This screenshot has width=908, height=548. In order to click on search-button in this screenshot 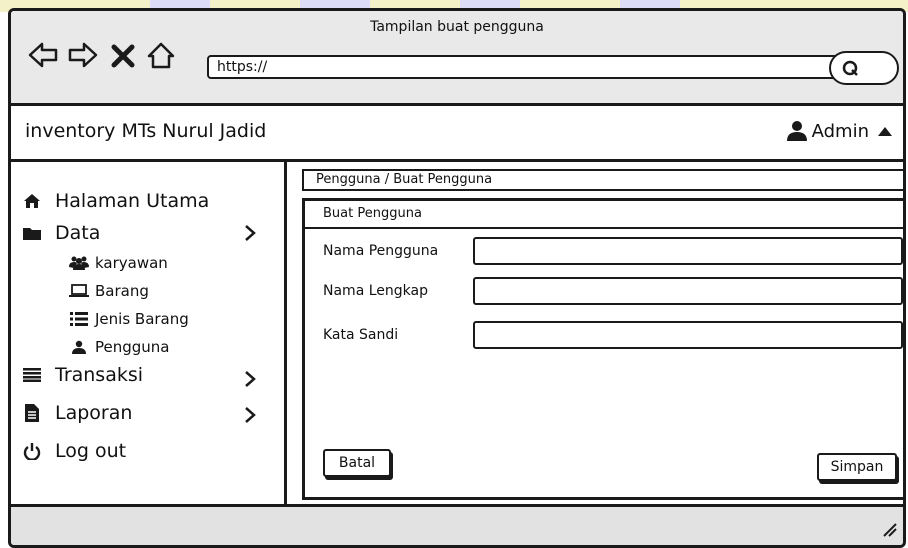, I will do `click(864, 68)`.